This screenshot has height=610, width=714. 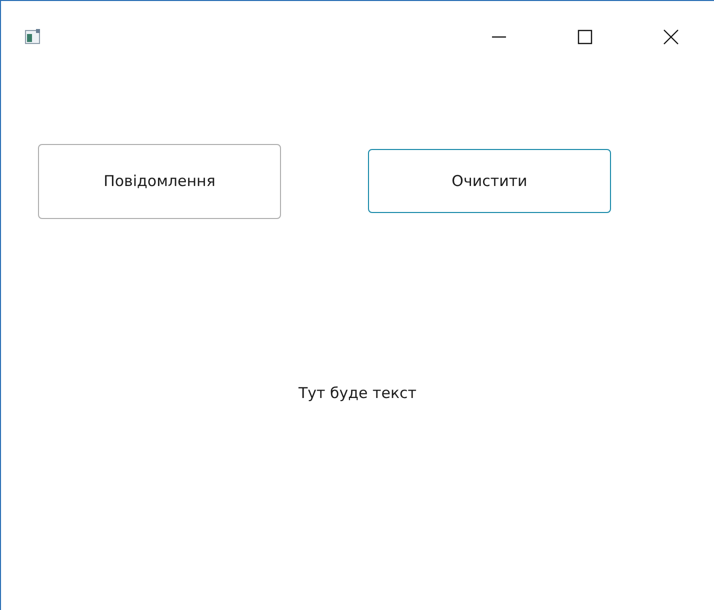 What do you see at coordinates (357, 394) in the screenshot?
I see `output-text: Тут буде текст` at bounding box center [357, 394].